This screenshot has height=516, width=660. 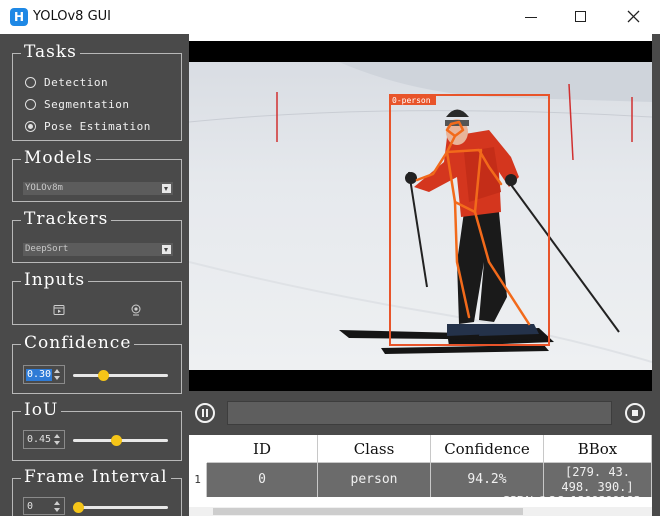 I want to click on horizontal-scrollbar, so click(x=420, y=511).